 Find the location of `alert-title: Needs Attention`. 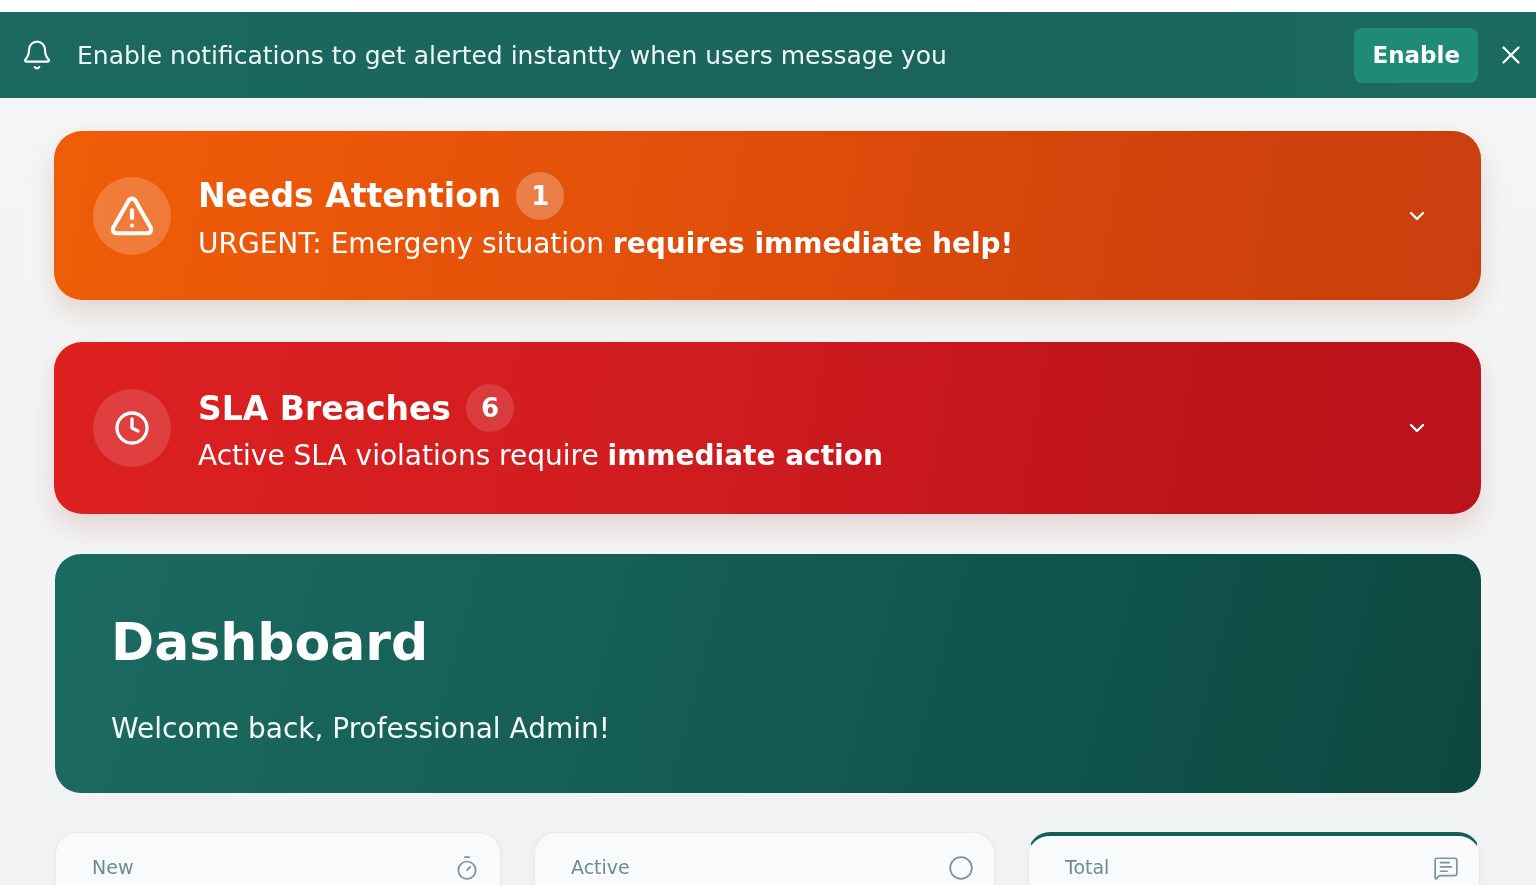

alert-title: Needs Attention is located at coordinates (350, 196).